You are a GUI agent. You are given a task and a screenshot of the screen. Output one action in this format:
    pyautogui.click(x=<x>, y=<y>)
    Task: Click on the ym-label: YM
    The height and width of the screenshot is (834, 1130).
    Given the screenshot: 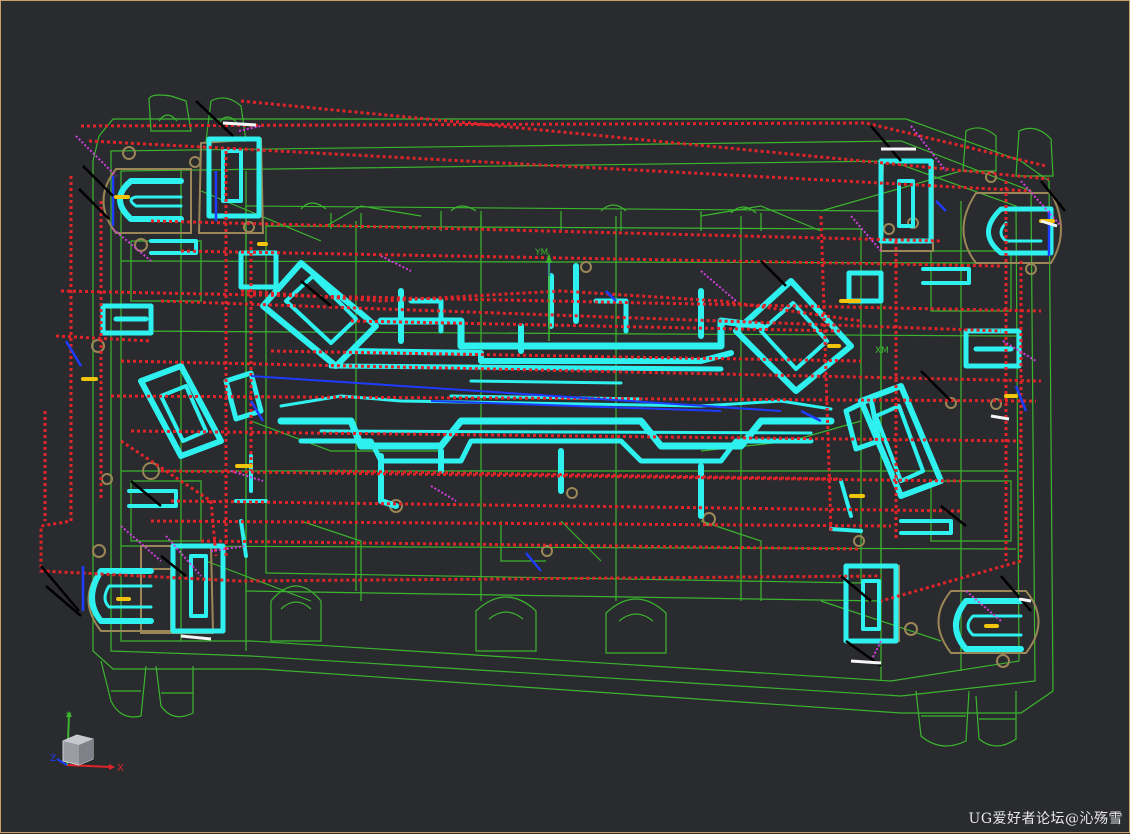 What is the action you would take?
    pyautogui.click(x=541, y=253)
    